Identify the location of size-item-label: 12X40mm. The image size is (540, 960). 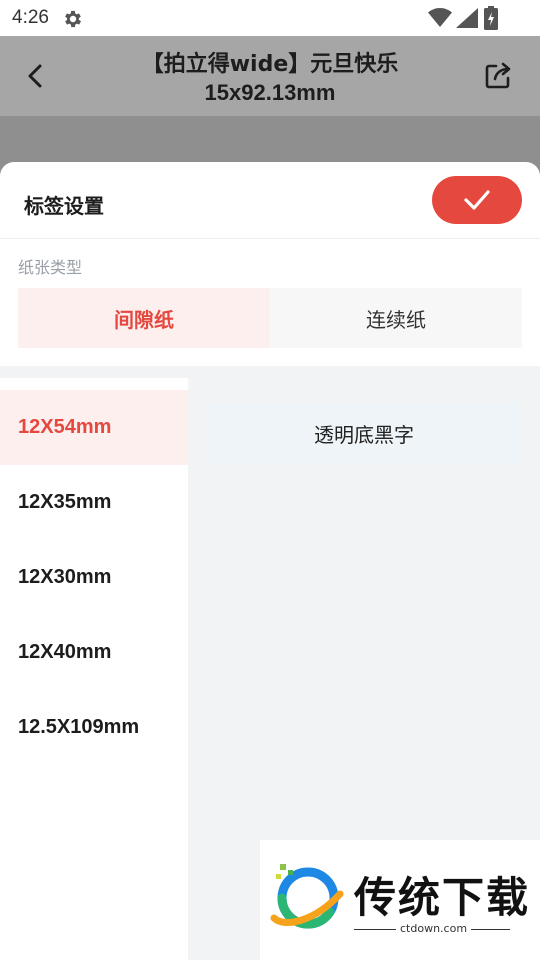
(65, 652).